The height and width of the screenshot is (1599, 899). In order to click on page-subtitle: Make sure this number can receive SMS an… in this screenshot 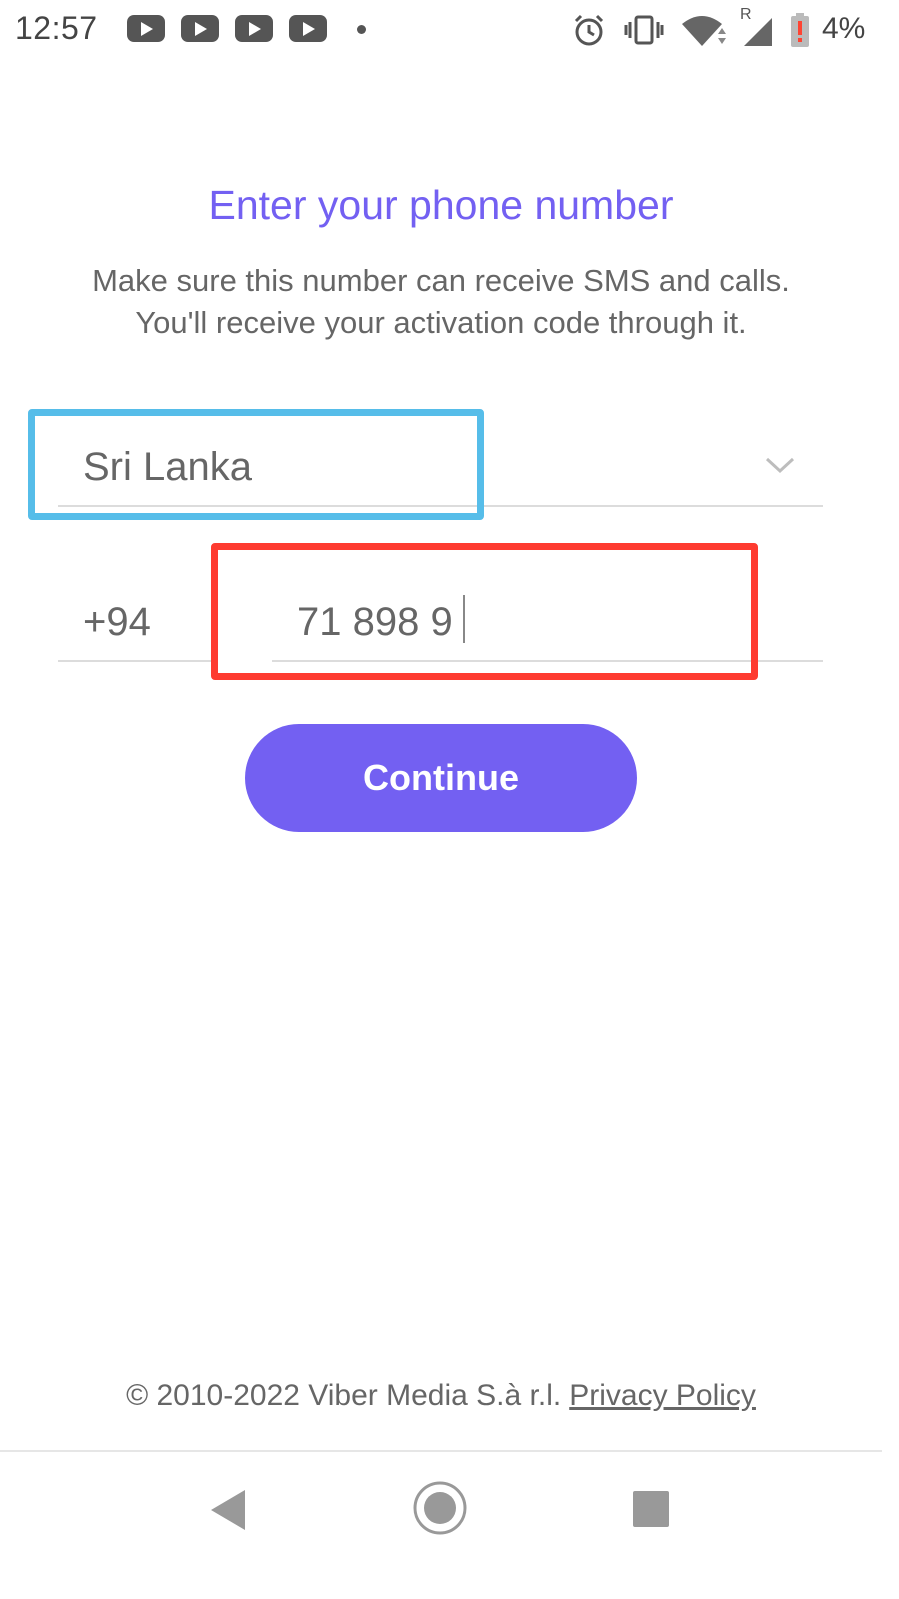, I will do `click(441, 302)`.